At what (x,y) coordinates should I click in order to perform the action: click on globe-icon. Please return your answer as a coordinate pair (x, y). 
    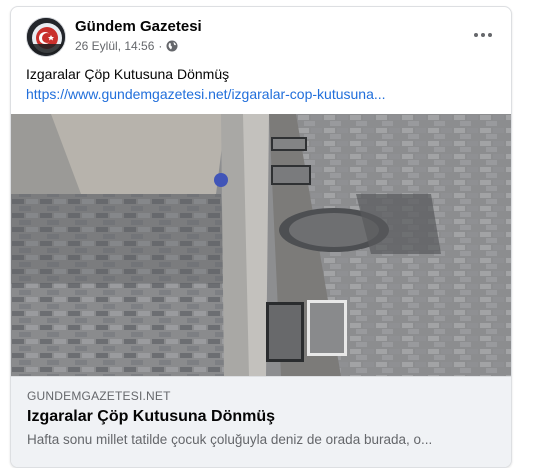
    Looking at the image, I should click on (172, 46).